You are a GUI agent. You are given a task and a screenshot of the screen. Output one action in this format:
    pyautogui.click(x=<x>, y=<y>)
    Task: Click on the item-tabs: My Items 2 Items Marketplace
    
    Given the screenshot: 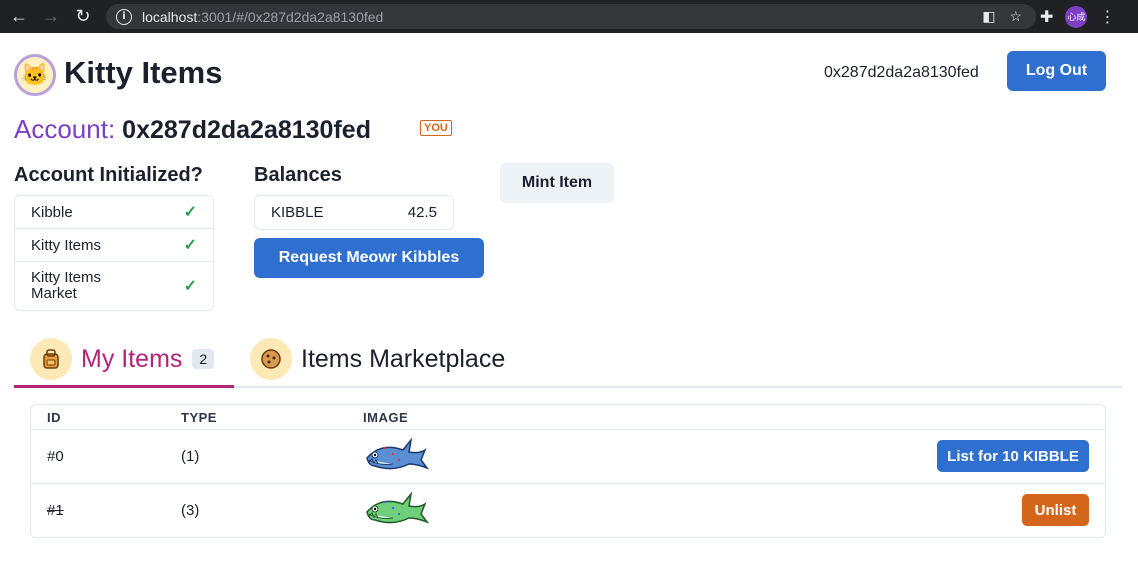 What is the action you would take?
    pyautogui.click(x=568, y=359)
    